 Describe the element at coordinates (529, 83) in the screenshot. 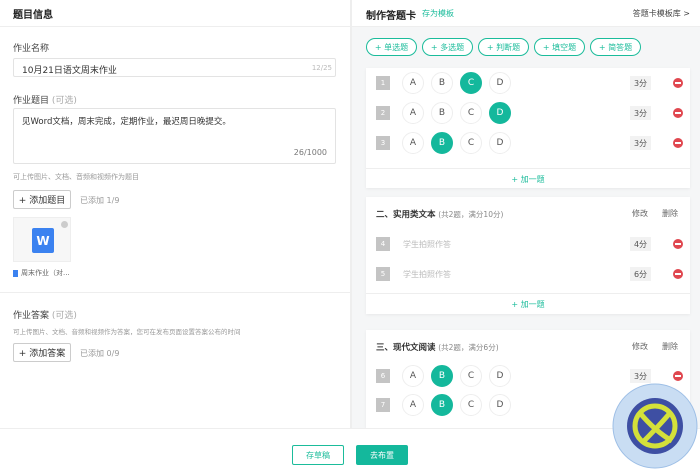

I see `question-row: 1 A B C D 3分` at that location.